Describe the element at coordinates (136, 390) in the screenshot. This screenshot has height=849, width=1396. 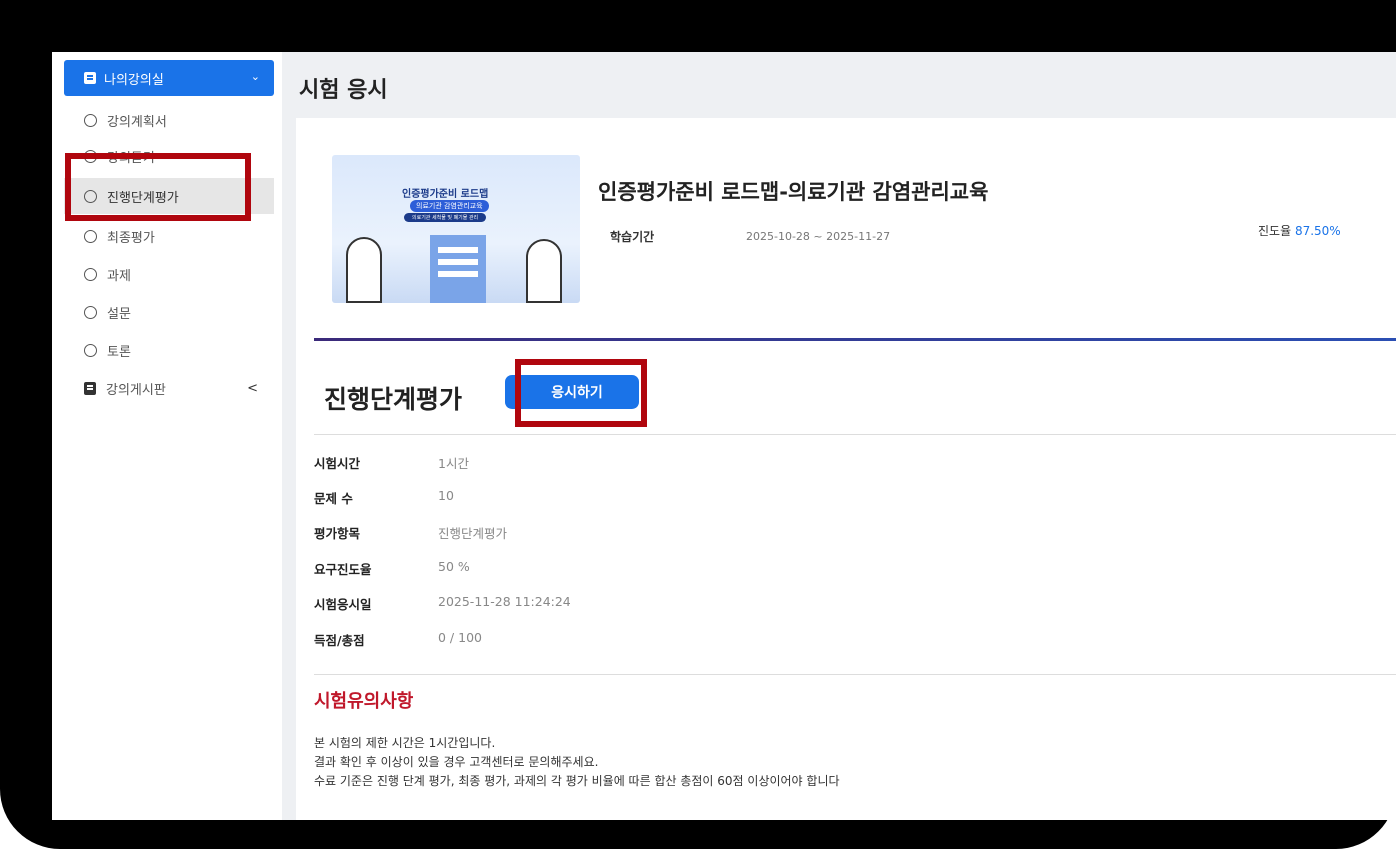
I see `sidebar-item-label: 강의게시판` at that location.